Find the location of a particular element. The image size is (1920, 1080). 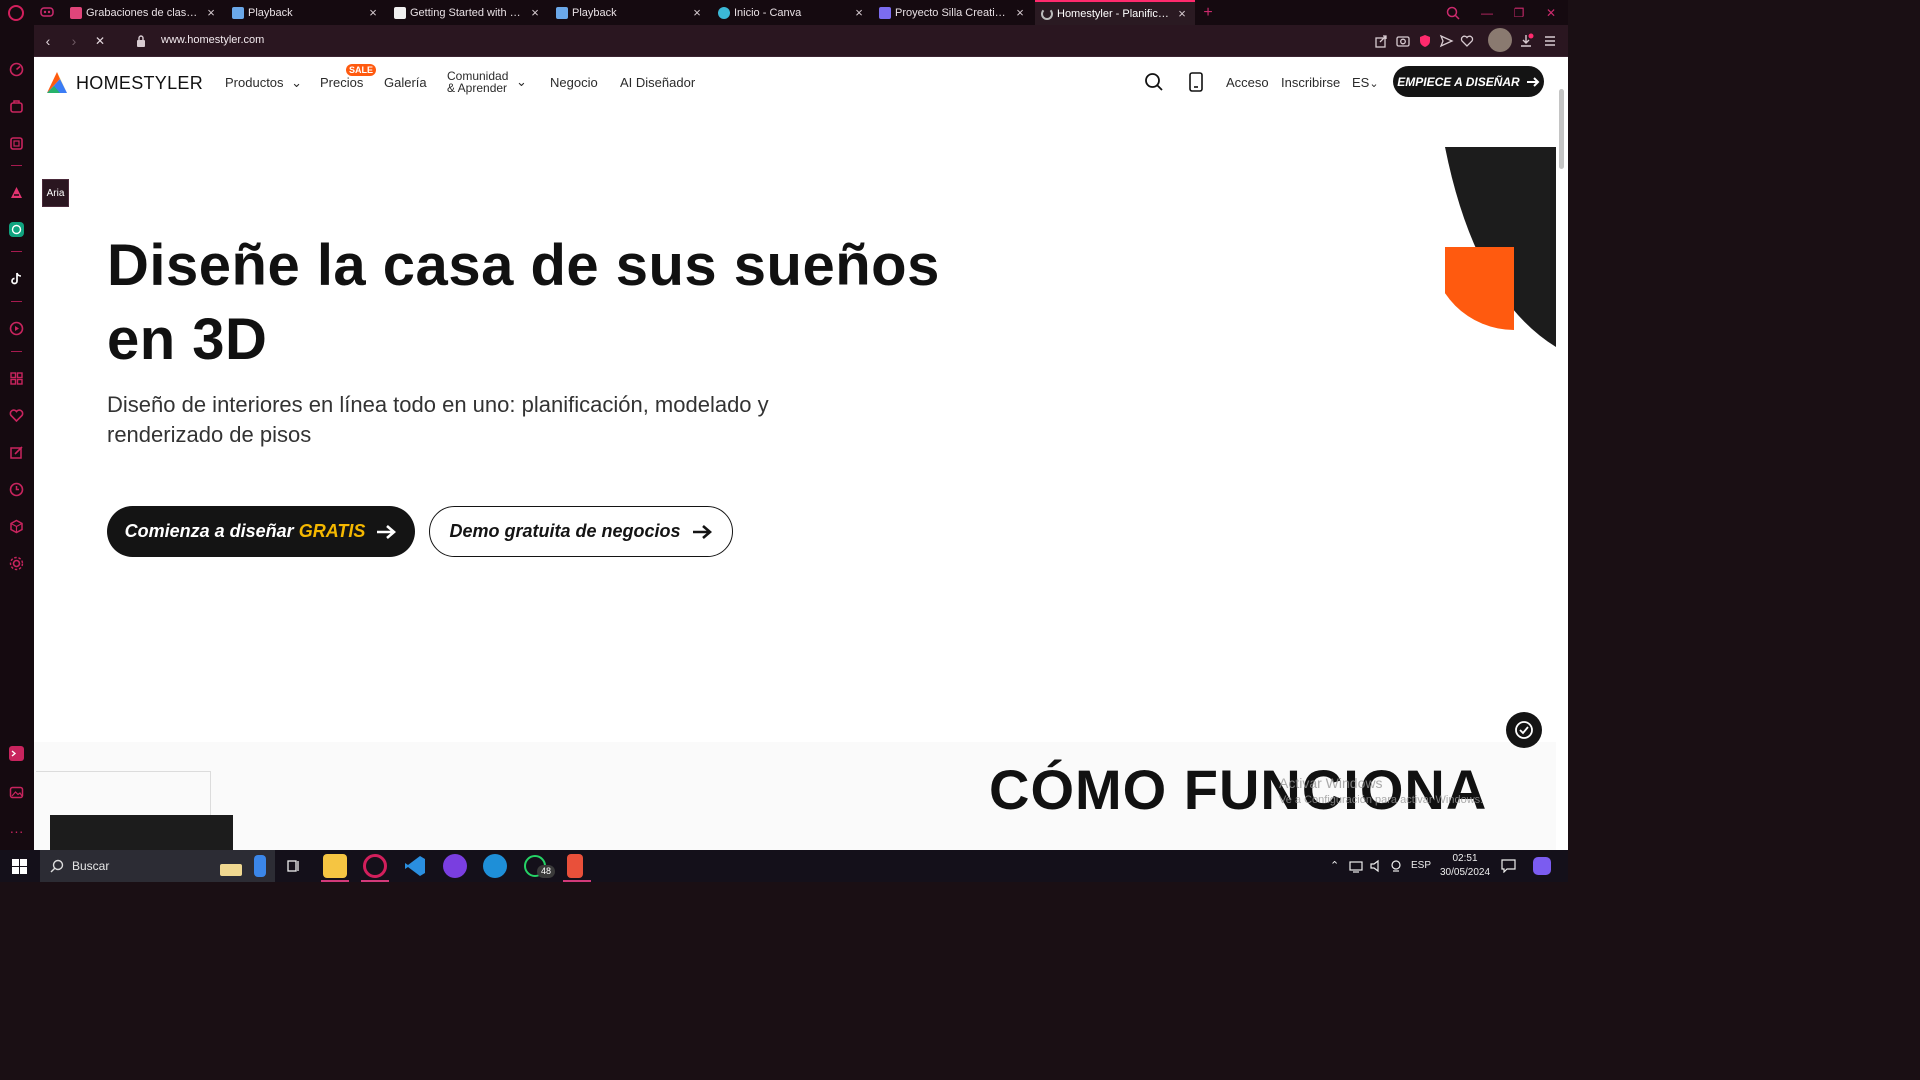

more-icon: ··· is located at coordinates (16, 831).